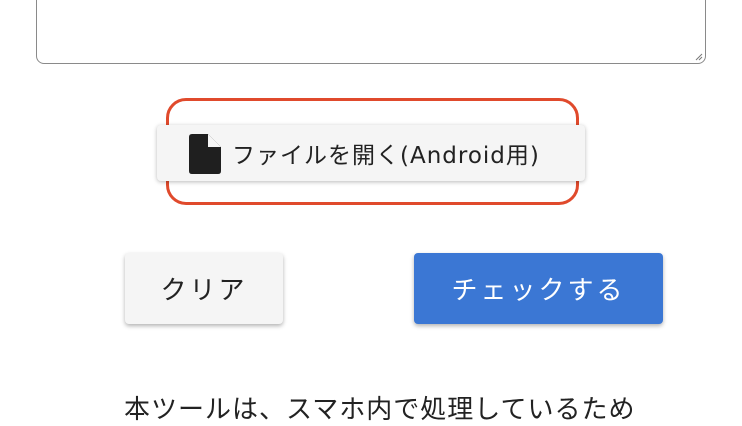 This screenshot has height=426, width=742. I want to click on text-input-area, so click(371, 32).